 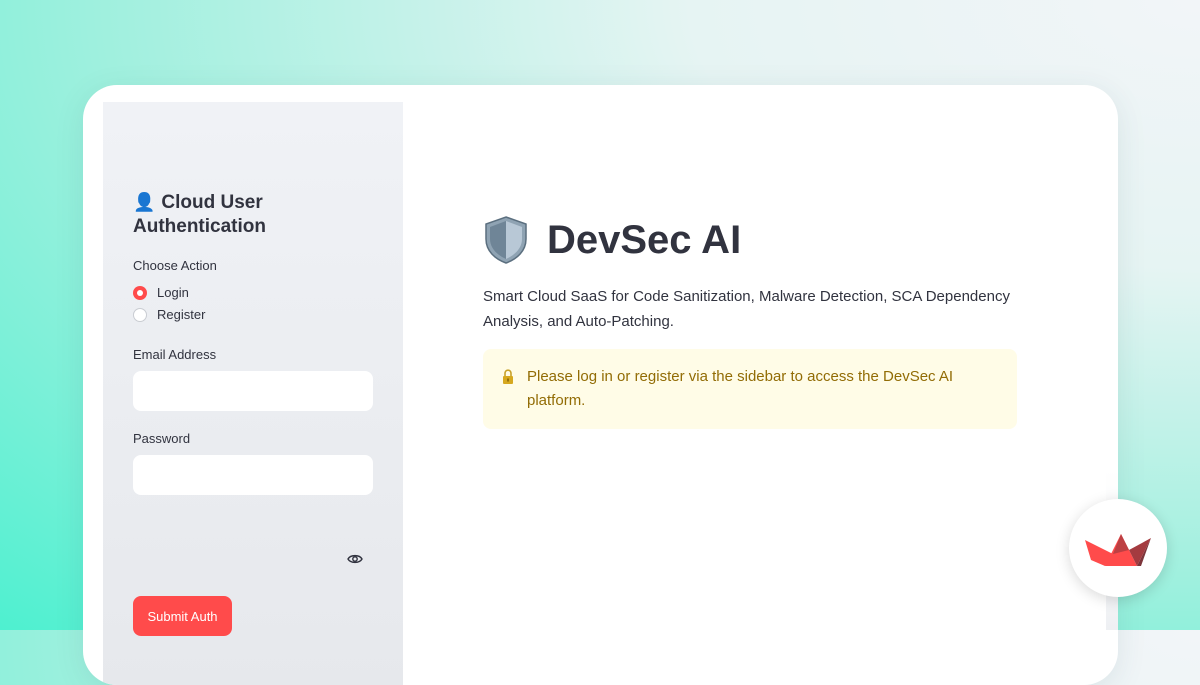 What do you see at coordinates (508, 376) in the screenshot?
I see `lock-icon` at bounding box center [508, 376].